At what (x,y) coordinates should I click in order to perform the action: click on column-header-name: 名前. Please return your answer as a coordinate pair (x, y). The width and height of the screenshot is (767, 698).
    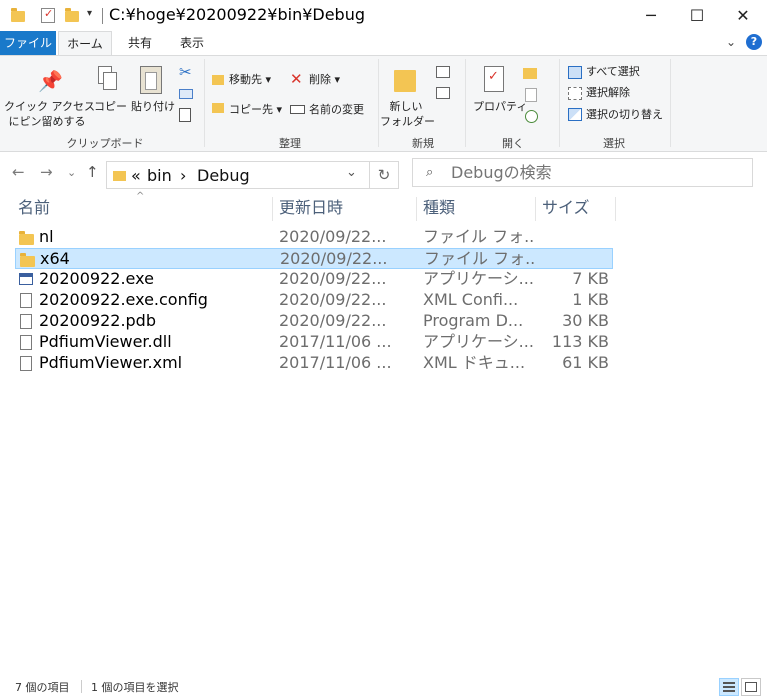
    Looking at the image, I should click on (34, 209).